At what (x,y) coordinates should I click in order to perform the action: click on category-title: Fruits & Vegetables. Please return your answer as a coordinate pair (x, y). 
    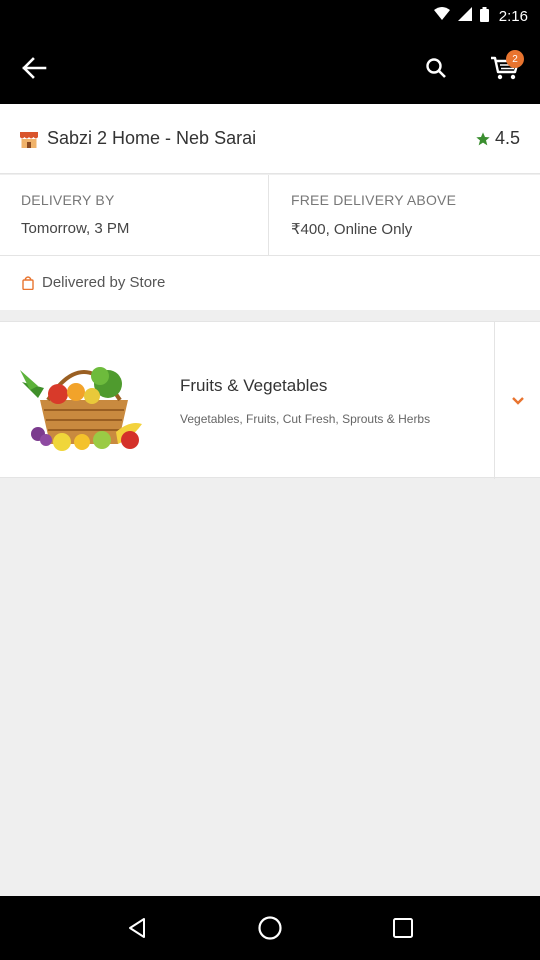
    Looking at the image, I should click on (254, 385).